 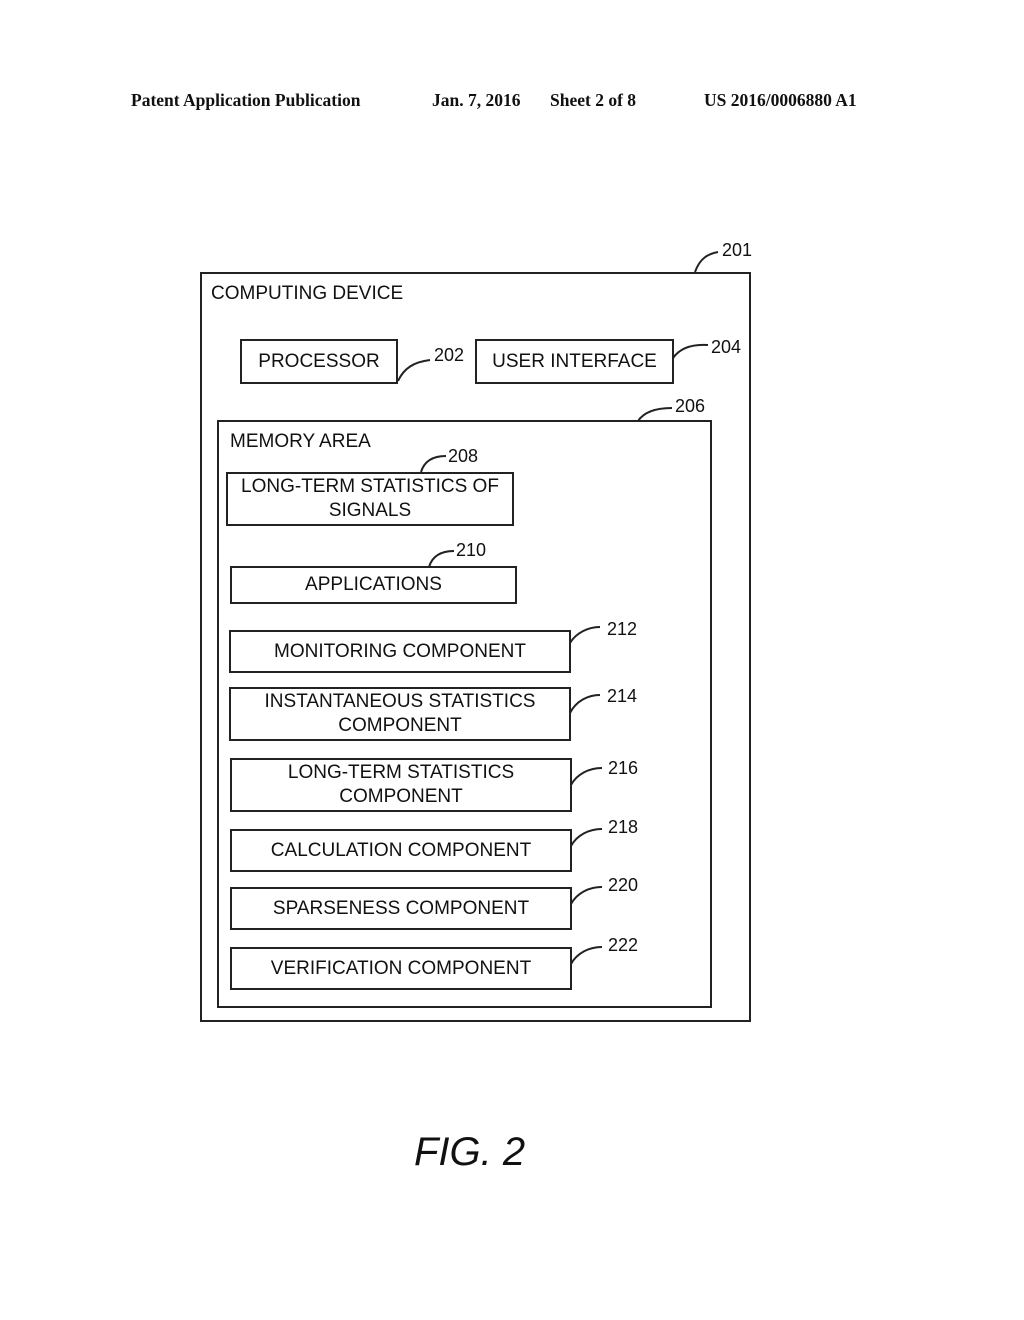 I want to click on ref-202: 202, so click(x=449, y=355).